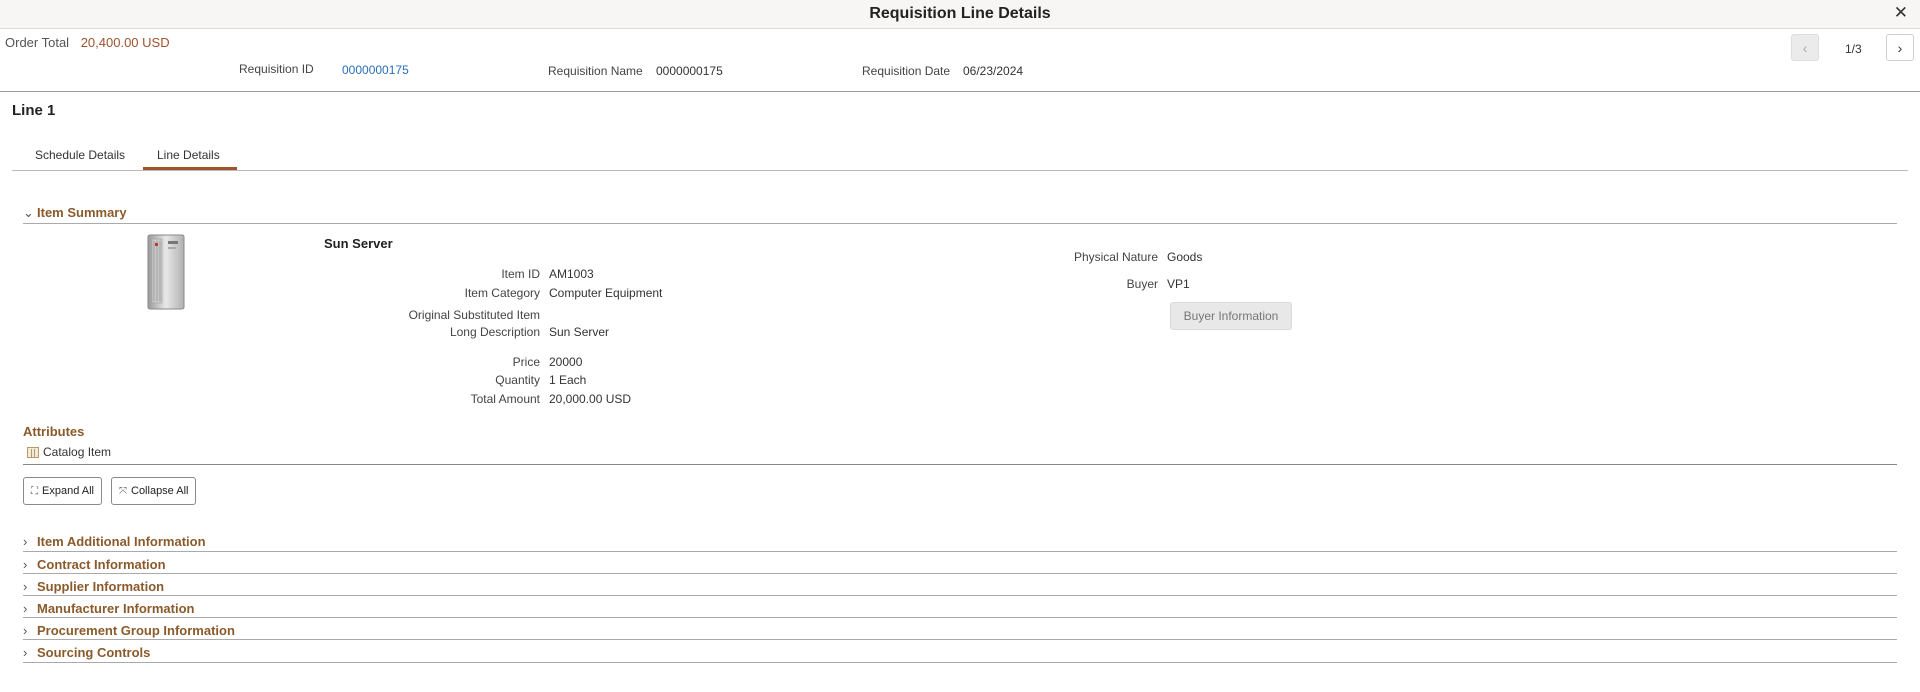  I want to click on page-title: Requisition Line Details, so click(960, 13).